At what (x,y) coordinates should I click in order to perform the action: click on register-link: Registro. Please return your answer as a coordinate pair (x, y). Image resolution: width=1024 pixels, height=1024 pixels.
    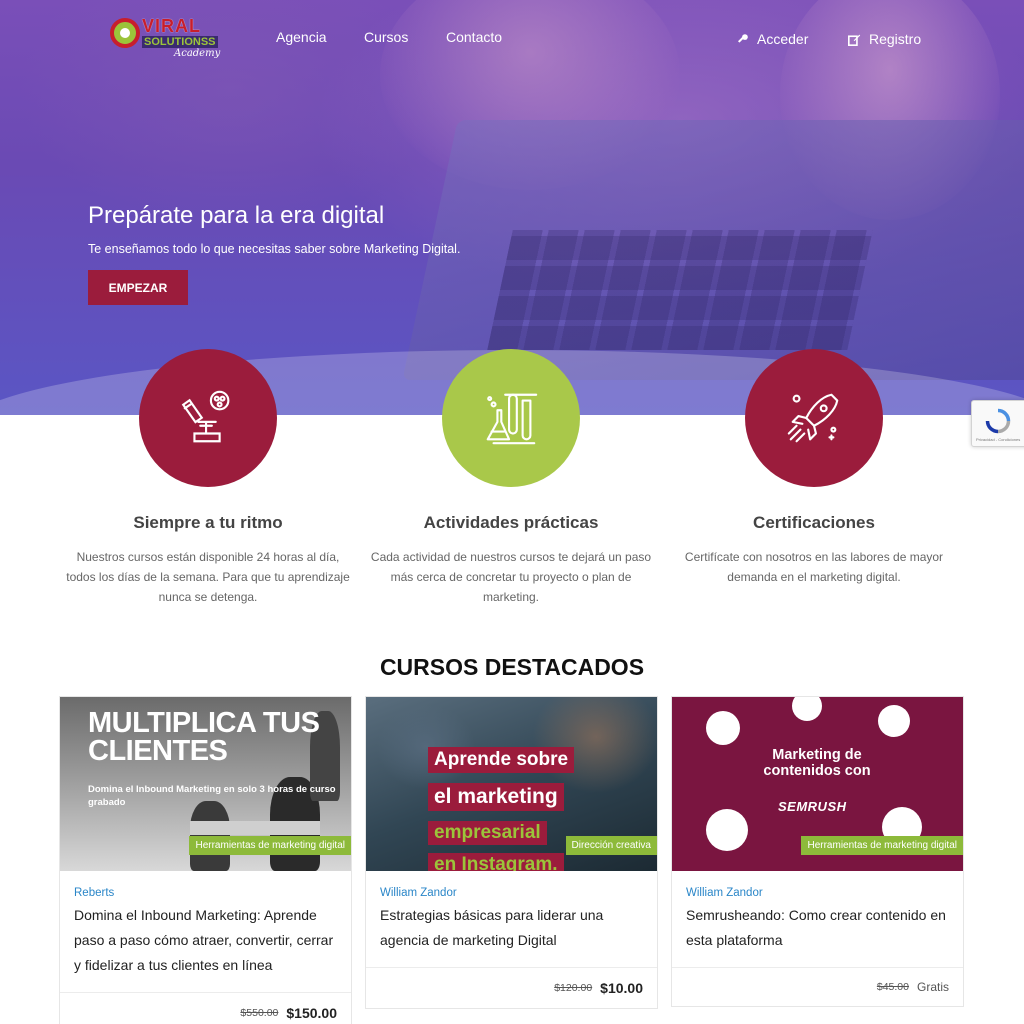
    Looking at the image, I should click on (884, 39).